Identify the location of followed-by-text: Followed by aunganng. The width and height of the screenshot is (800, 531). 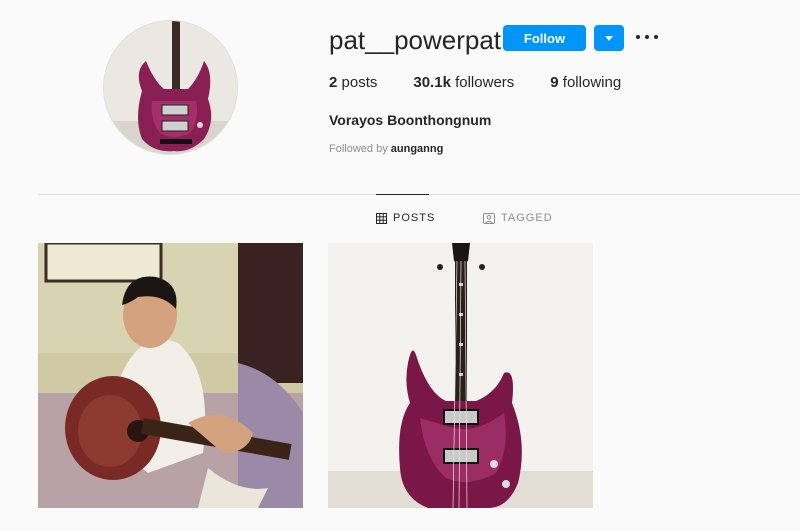
(386, 149).